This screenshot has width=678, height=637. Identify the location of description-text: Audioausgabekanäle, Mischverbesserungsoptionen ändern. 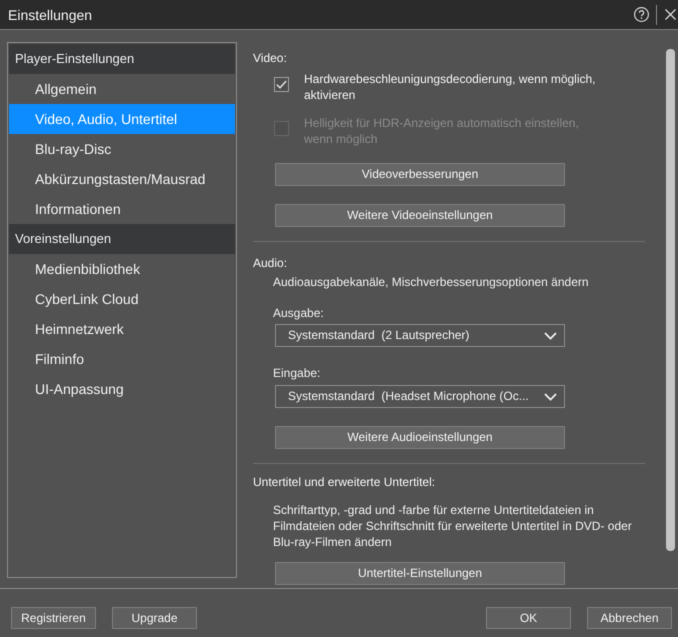
(431, 282).